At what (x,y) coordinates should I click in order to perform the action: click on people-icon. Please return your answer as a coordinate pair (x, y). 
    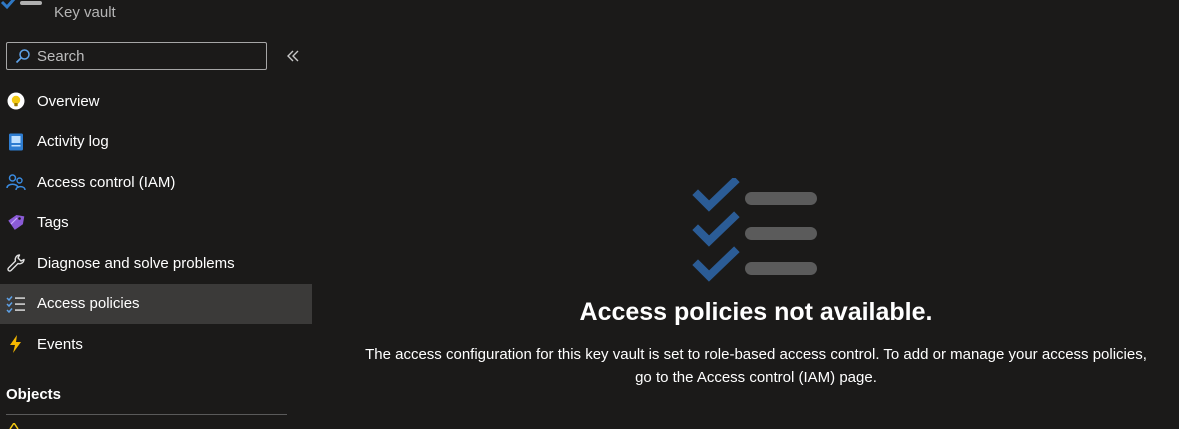
    Looking at the image, I should click on (16, 182).